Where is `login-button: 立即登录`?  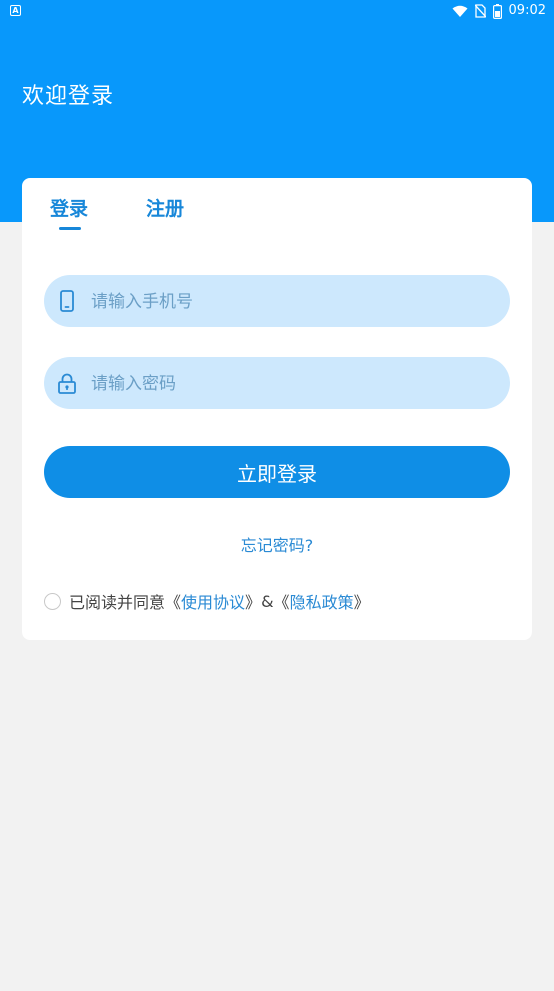
login-button: 立即登录 is located at coordinates (277, 472).